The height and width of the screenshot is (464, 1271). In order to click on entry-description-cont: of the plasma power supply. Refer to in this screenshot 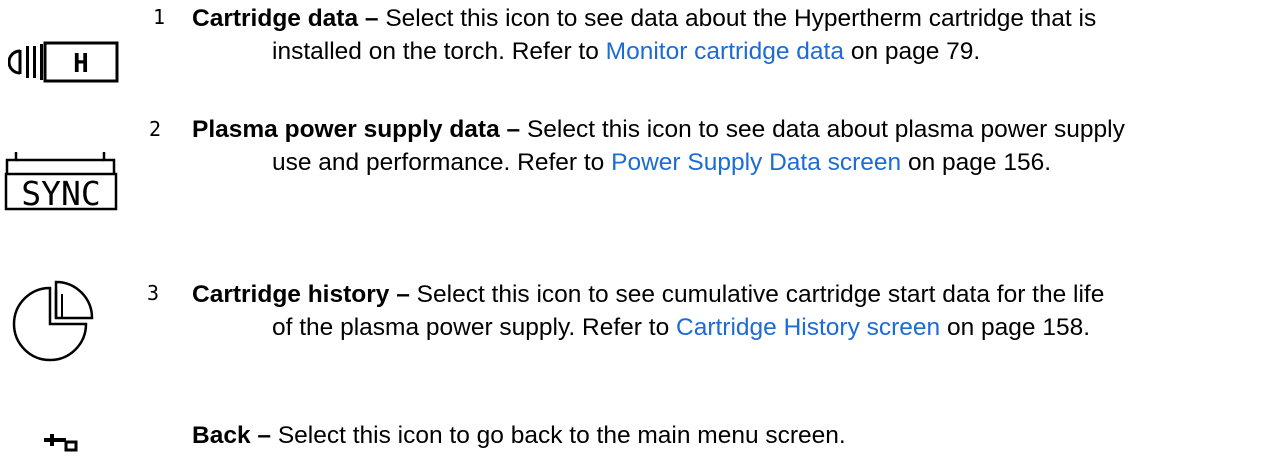, I will do `click(471, 327)`.